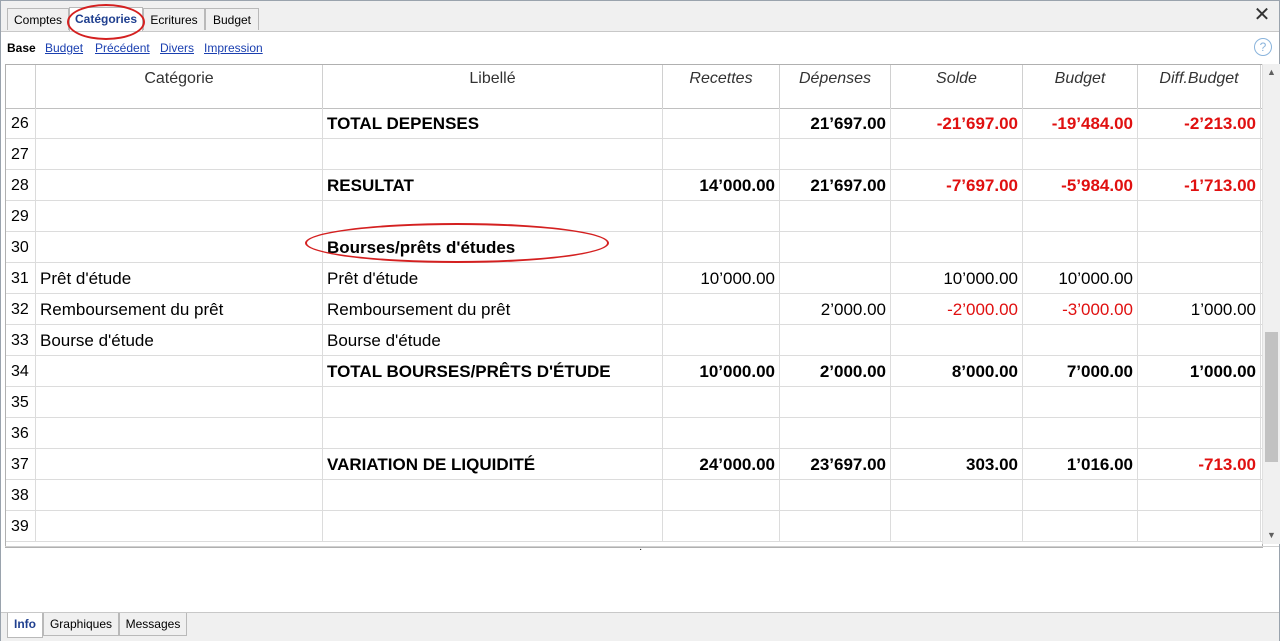 This screenshot has height=641, width=1280. Describe the element at coordinates (1080, 123) in the screenshot. I see `cell-budget: -19’484.00` at that location.